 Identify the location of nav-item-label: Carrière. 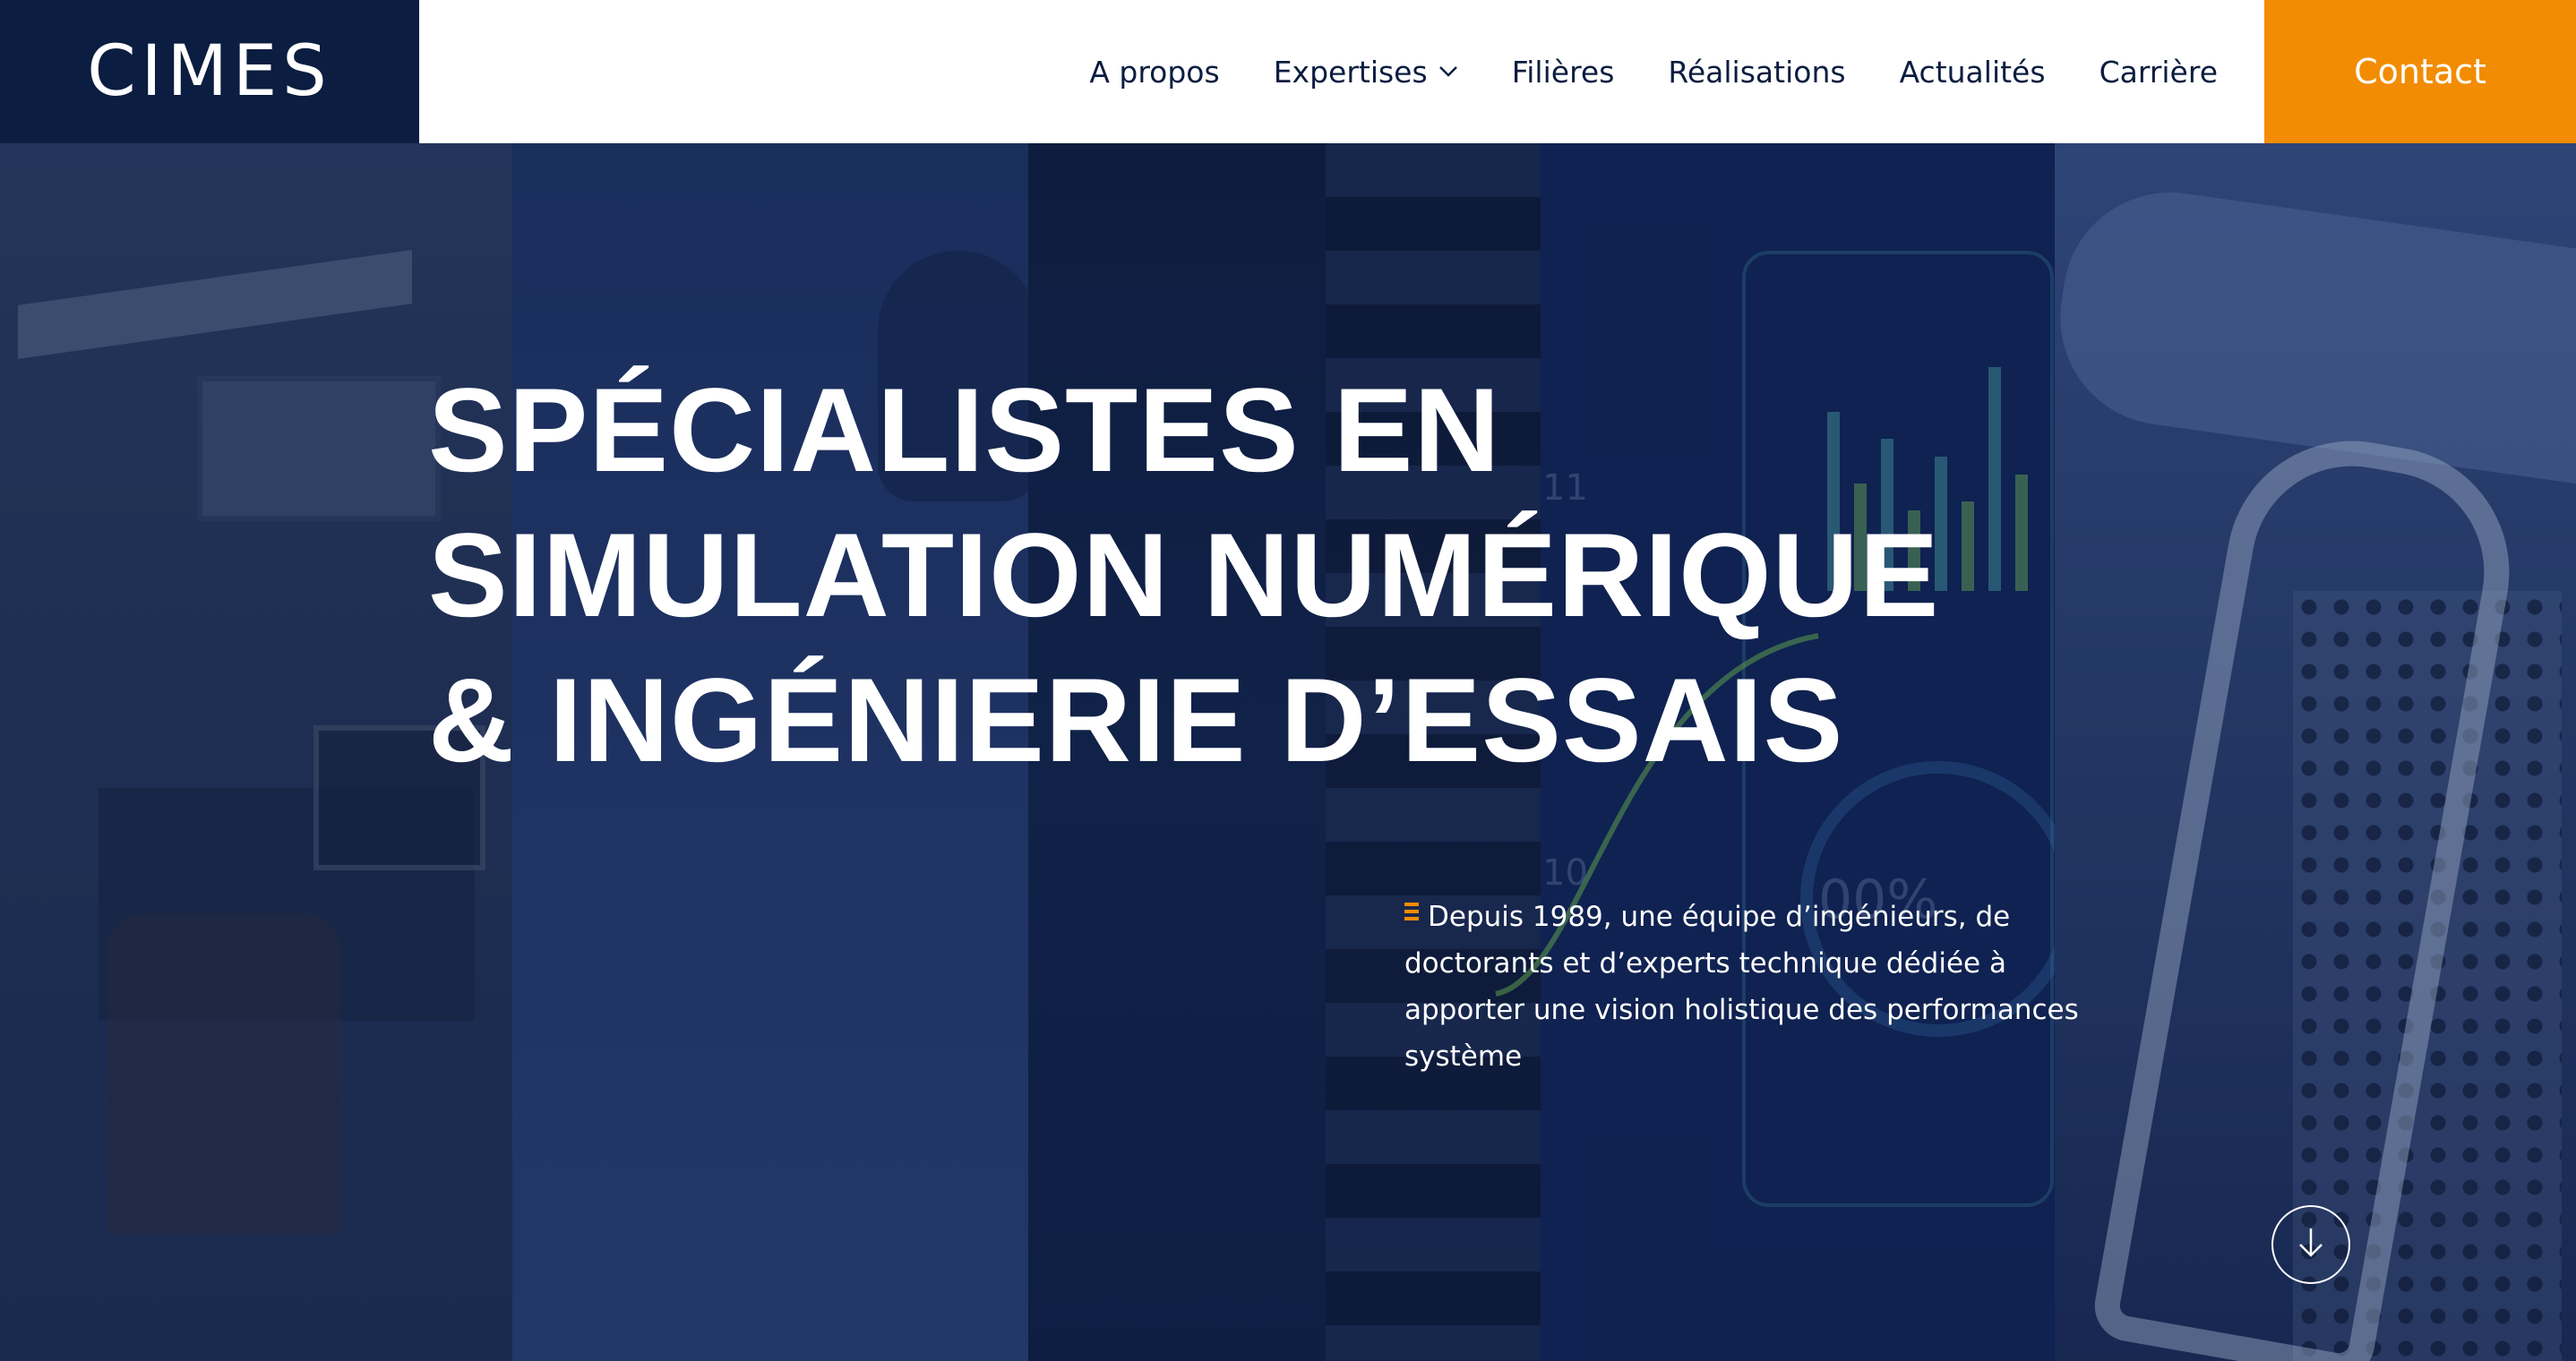
(2158, 72).